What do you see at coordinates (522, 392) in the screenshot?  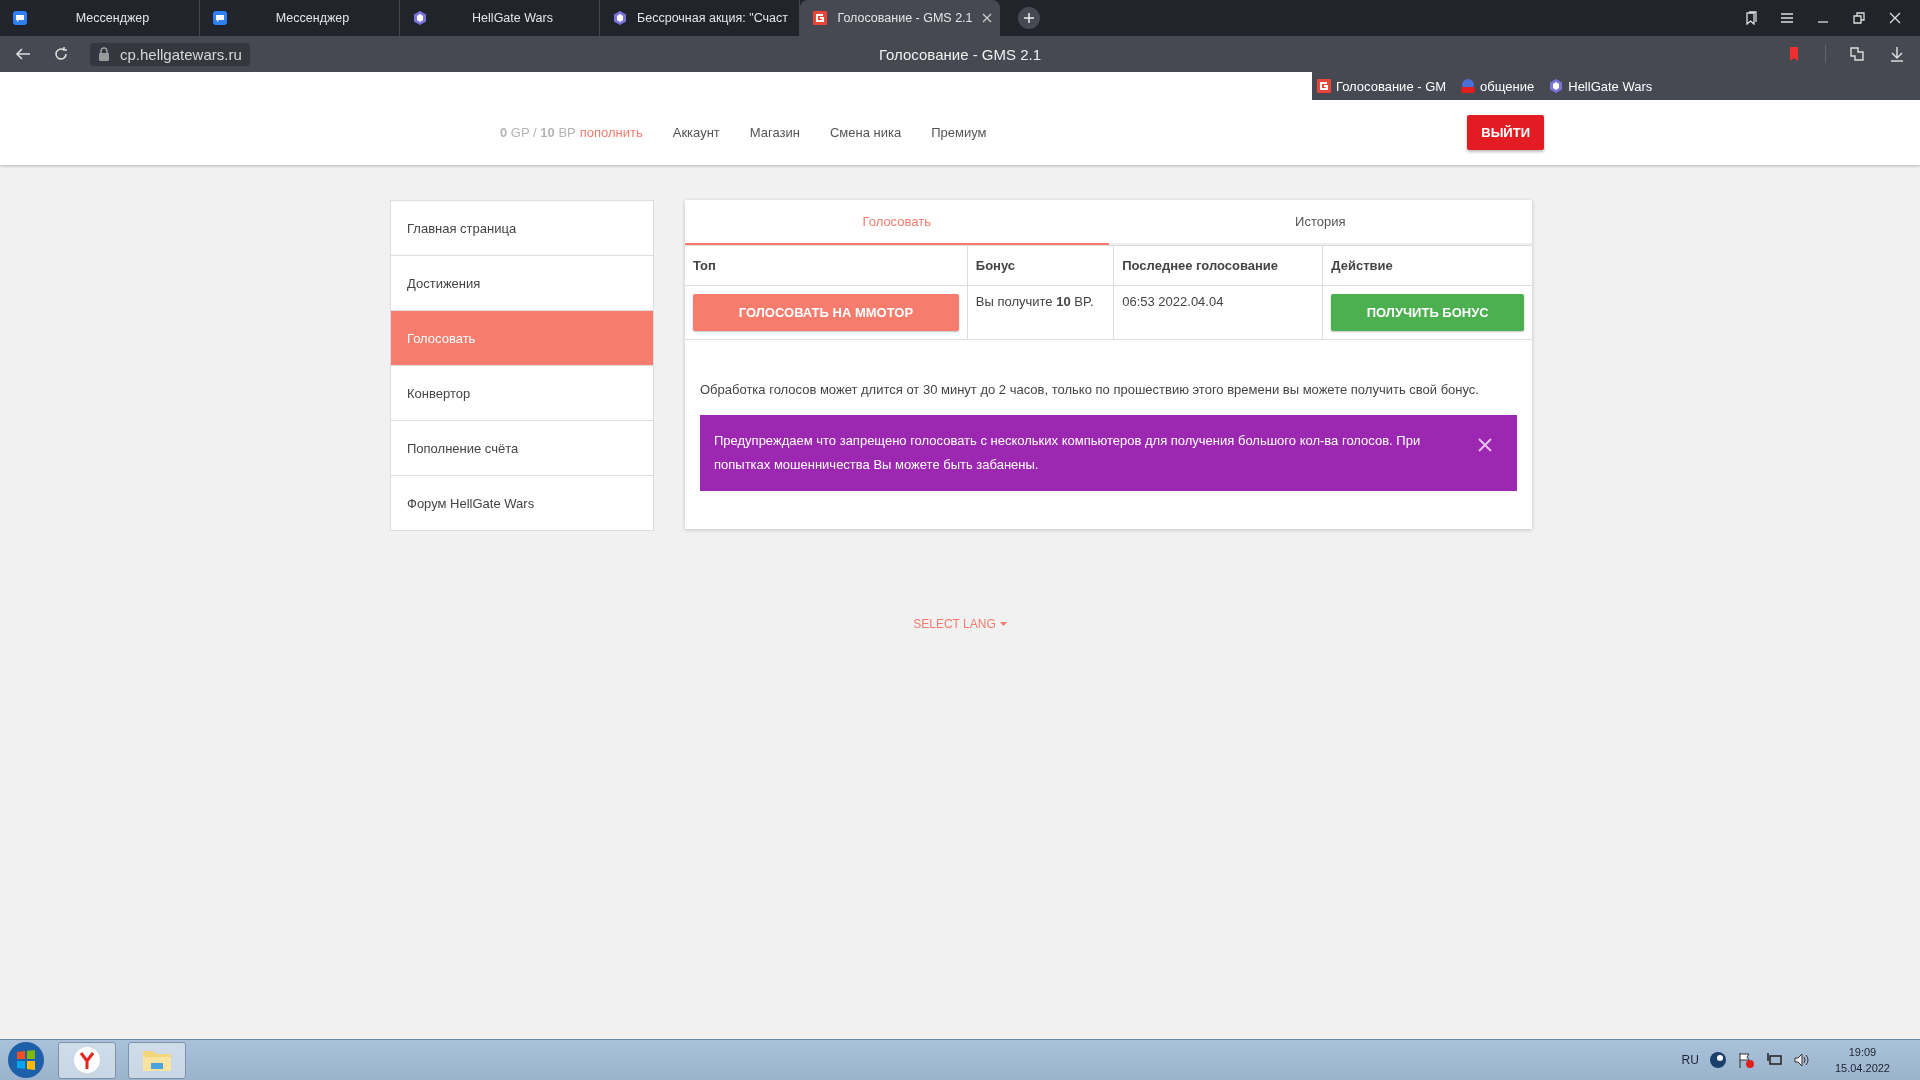 I see `sidebar-item: Конвертор` at bounding box center [522, 392].